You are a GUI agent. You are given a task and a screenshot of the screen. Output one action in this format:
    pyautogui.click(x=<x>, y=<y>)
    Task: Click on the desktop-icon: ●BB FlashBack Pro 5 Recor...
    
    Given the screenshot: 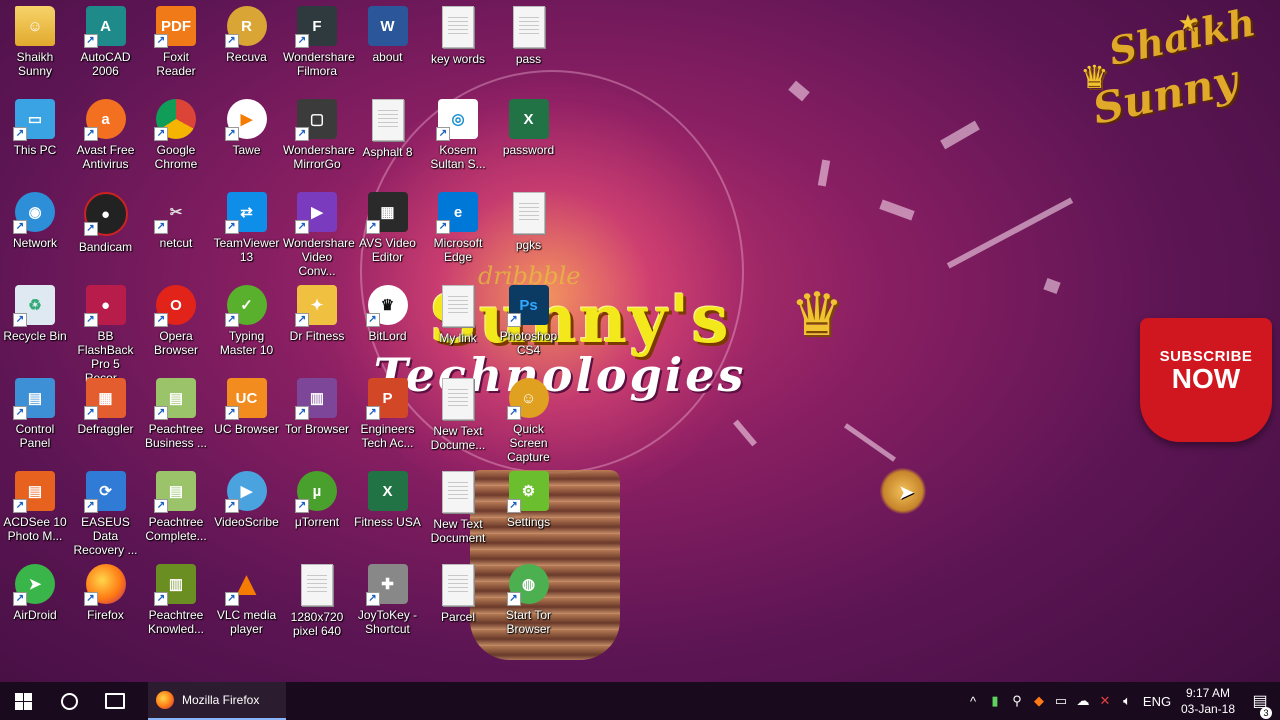 What is the action you would take?
    pyautogui.click(x=106, y=332)
    